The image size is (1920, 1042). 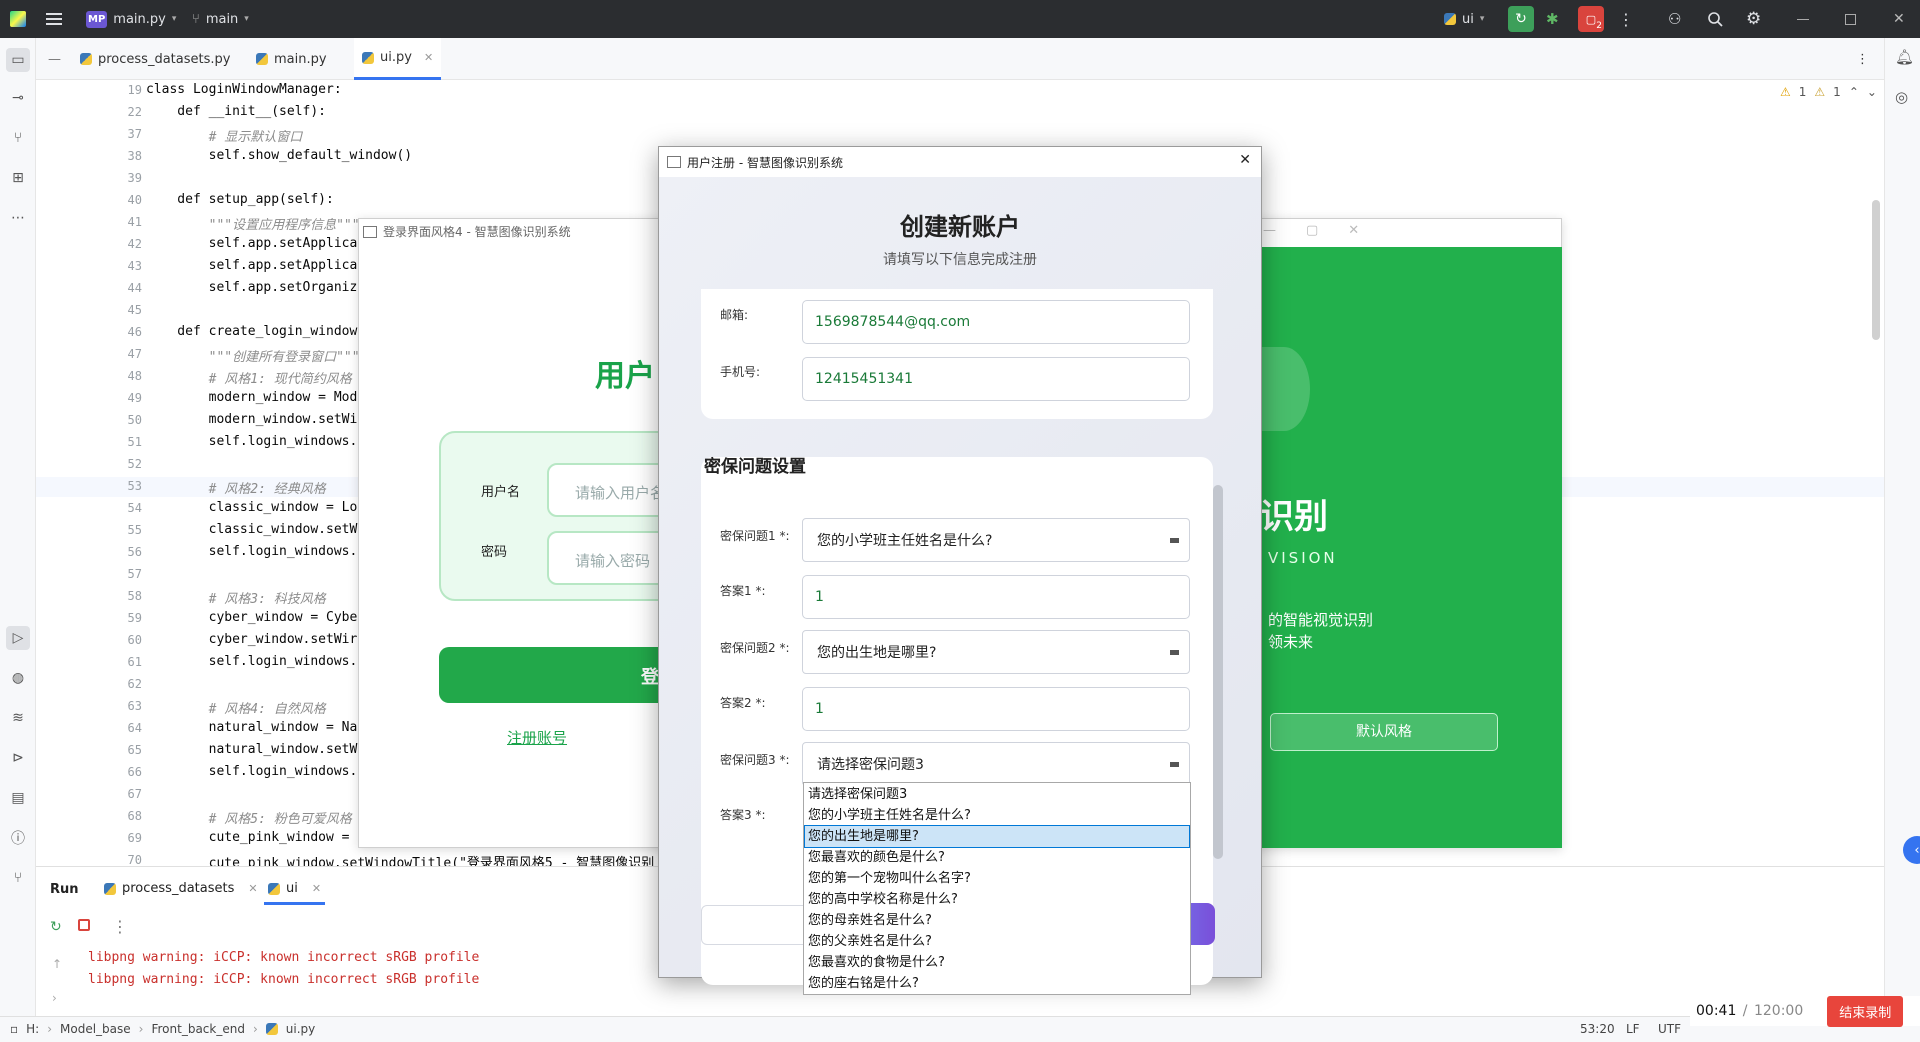 What do you see at coordinates (1674, 19) in the screenshot?
I see `add-user-icon: ⚇` at bounding box center [1674, 19].